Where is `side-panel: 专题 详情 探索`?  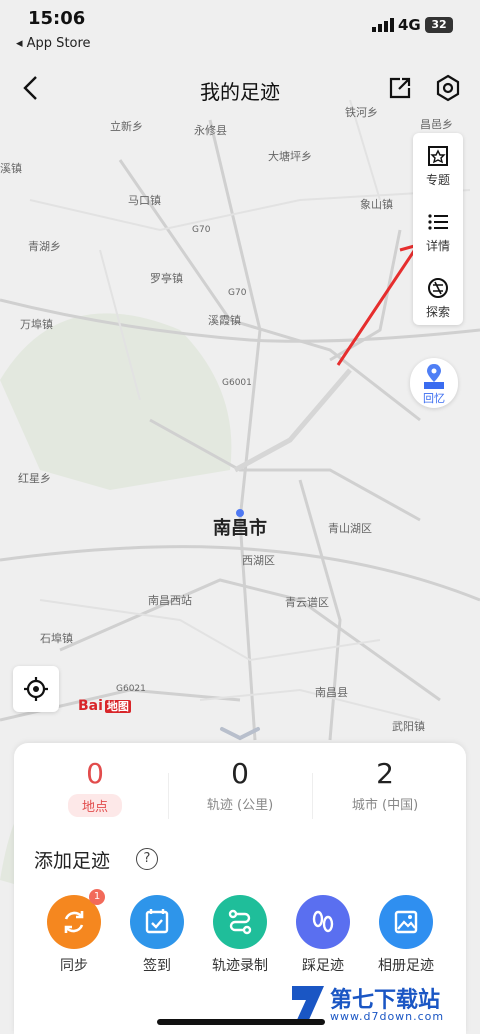
side-panel: 专题 详情 探索 is located at coordinates (438, 229).